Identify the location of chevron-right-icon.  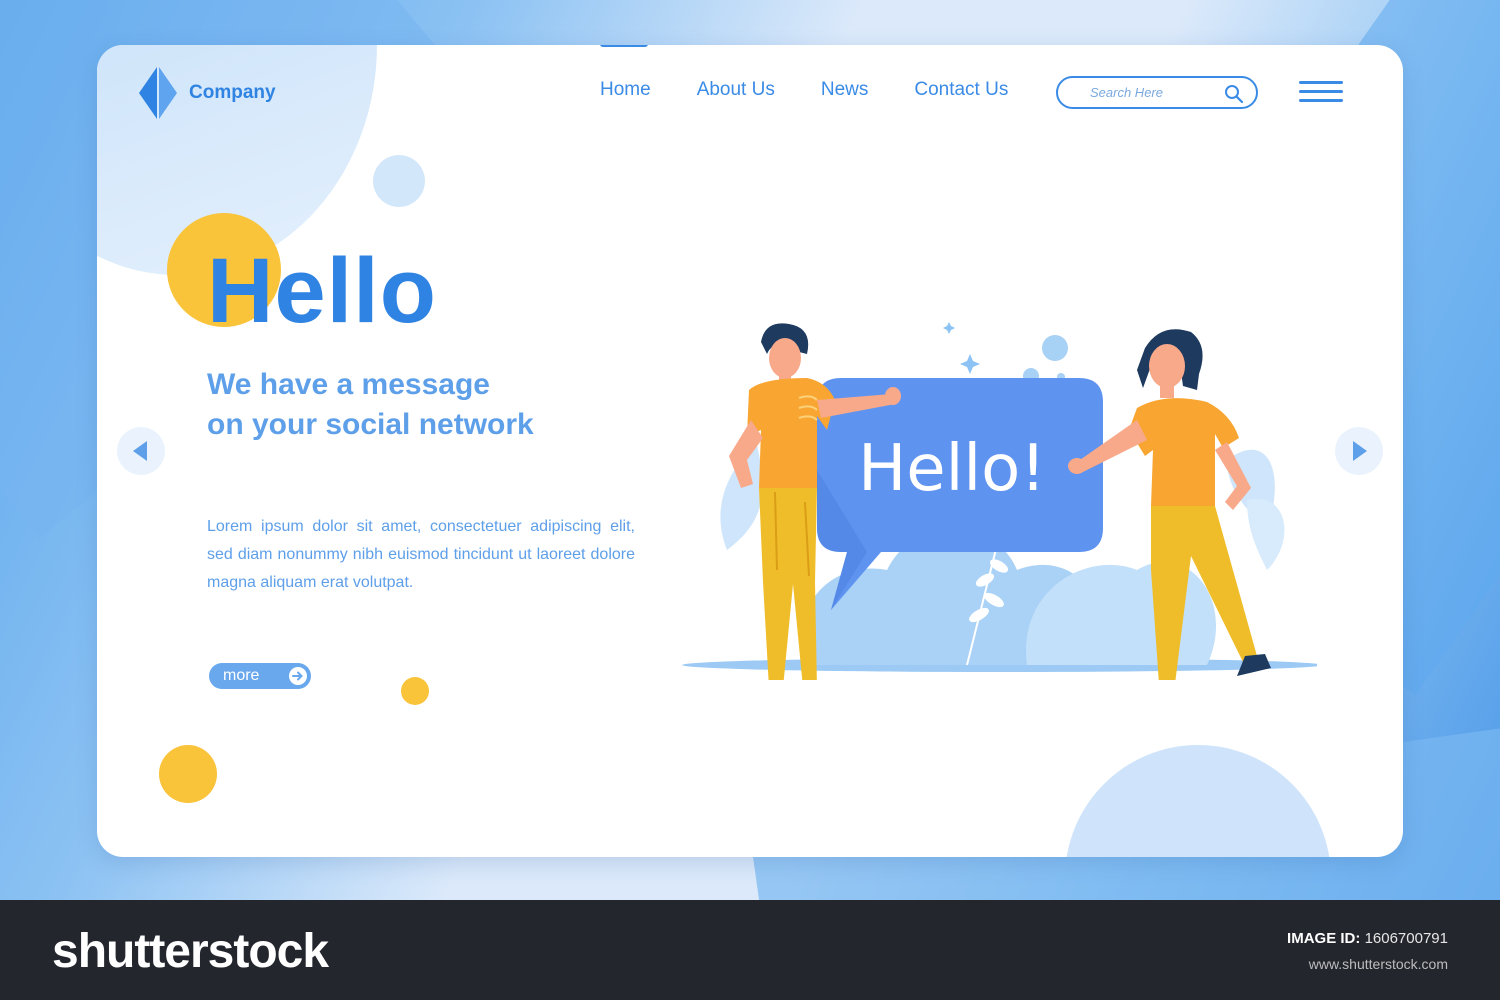
(1360, 451).